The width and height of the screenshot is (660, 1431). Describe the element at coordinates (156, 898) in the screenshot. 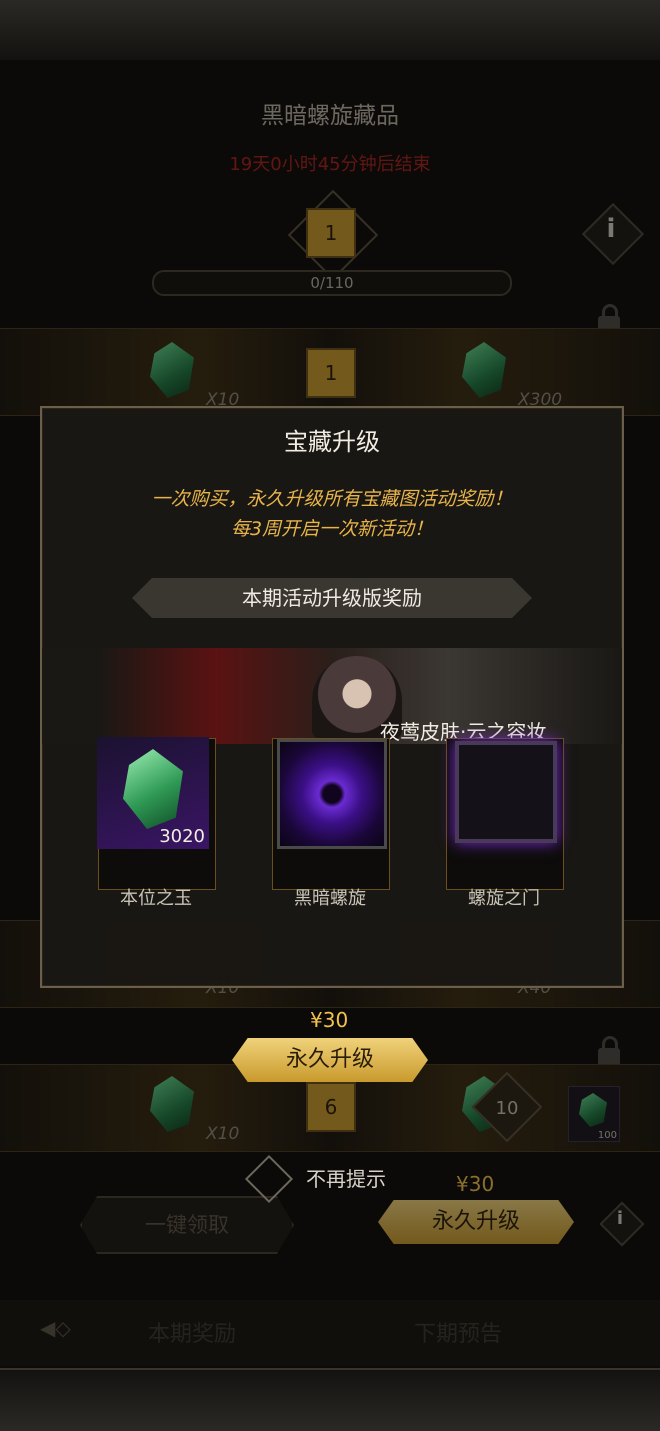

I see `item-name: 本位之玉` at that location.